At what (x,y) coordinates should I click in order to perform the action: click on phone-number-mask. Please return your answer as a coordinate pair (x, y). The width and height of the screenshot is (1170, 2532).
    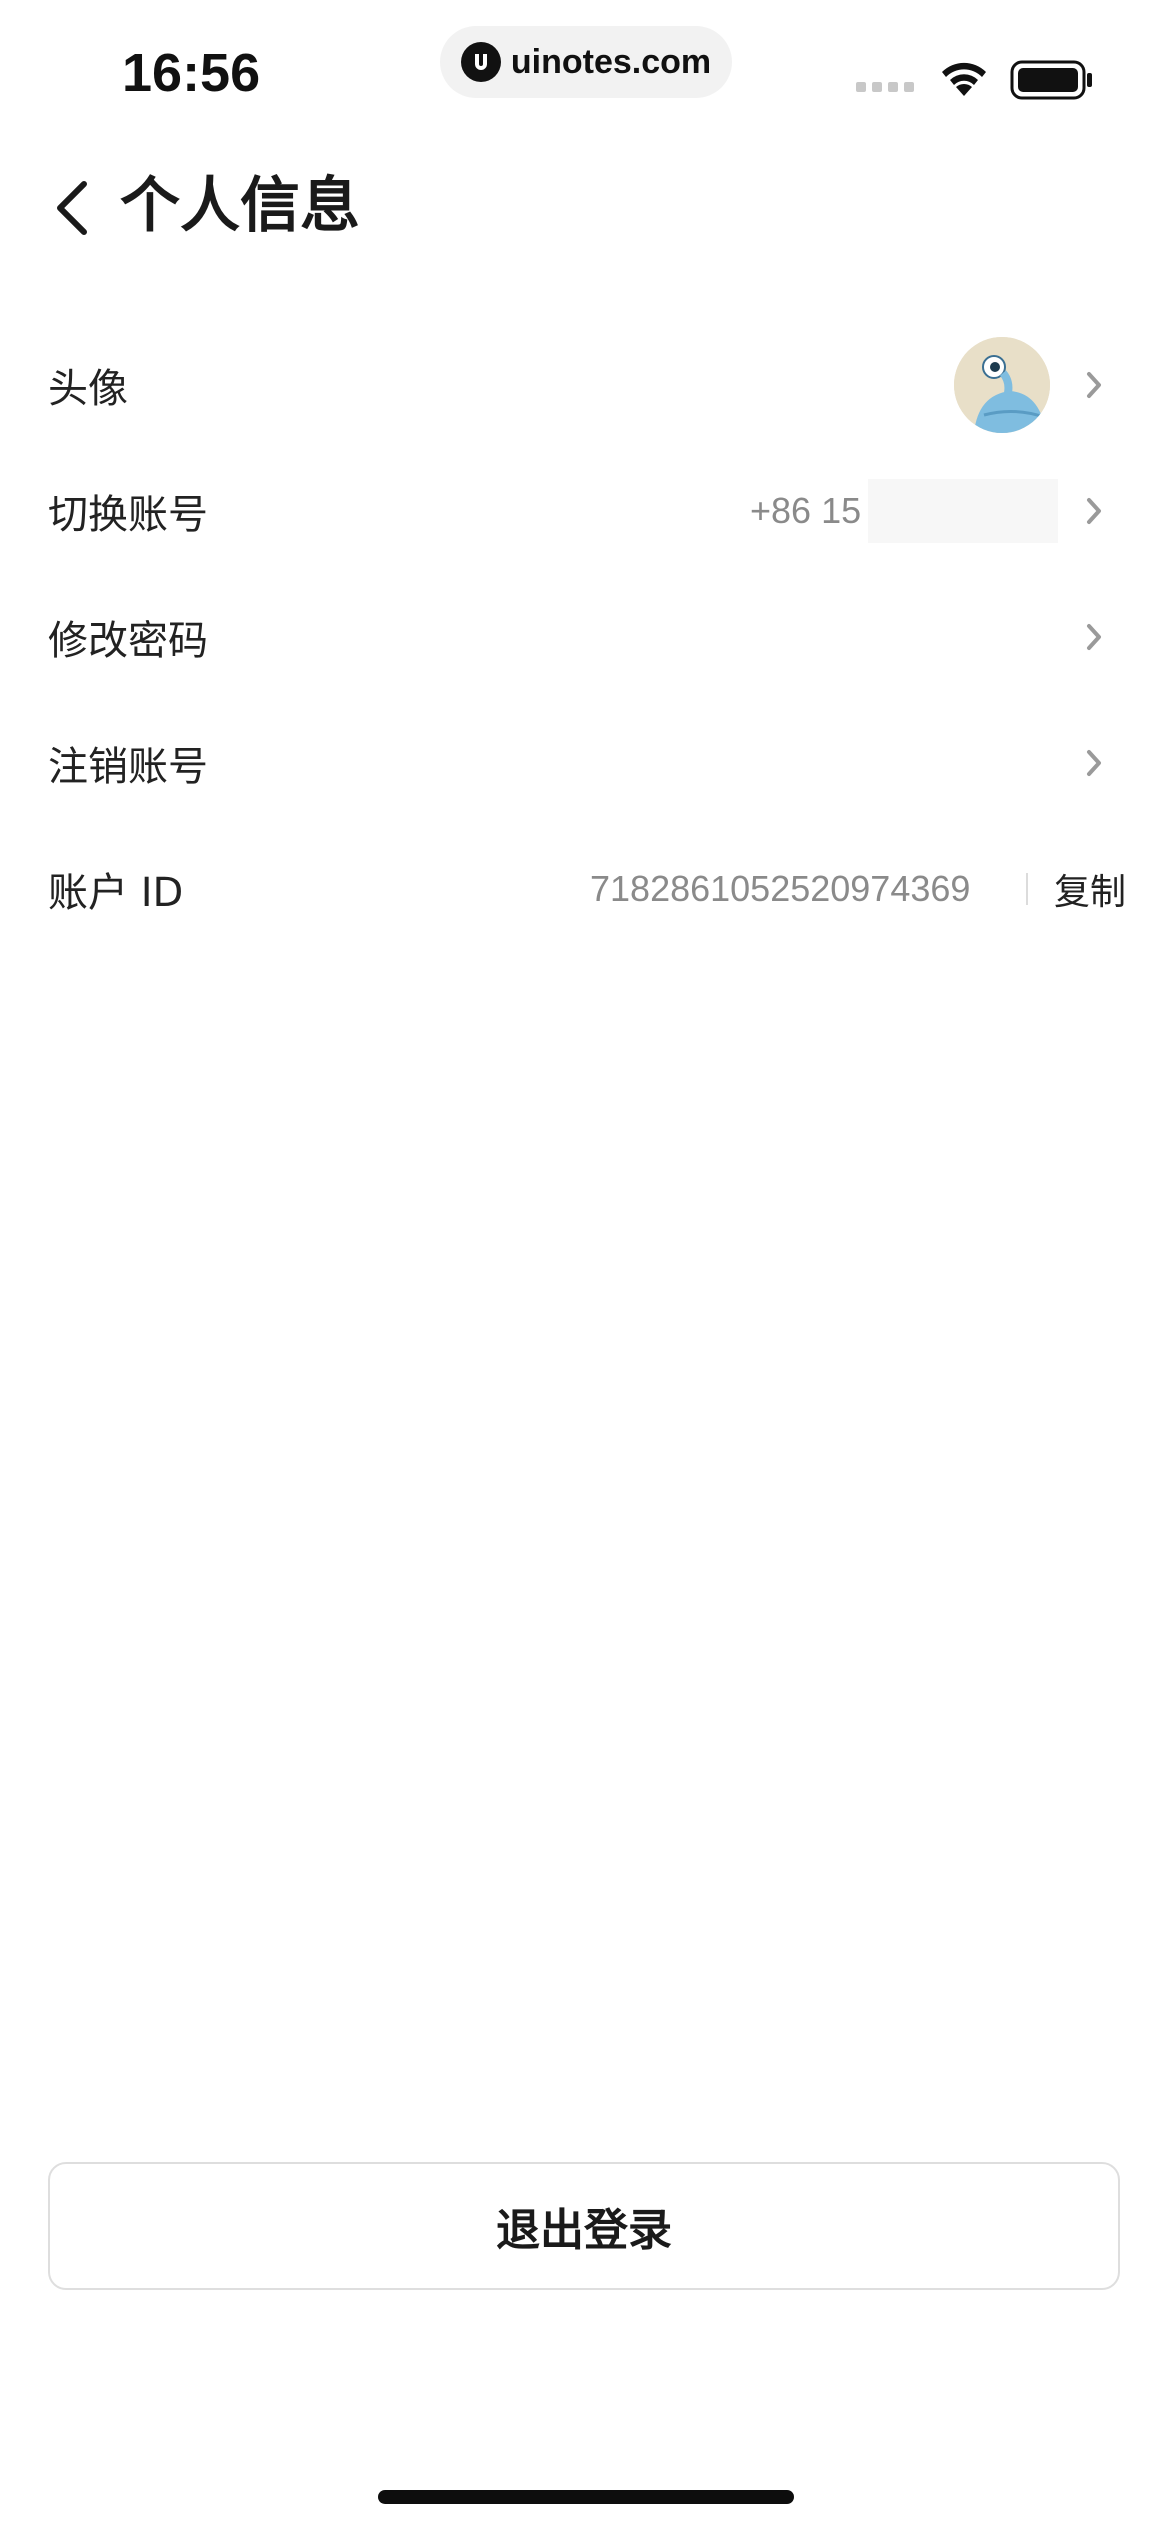
    Looking at the image, I should click on (963, 511).